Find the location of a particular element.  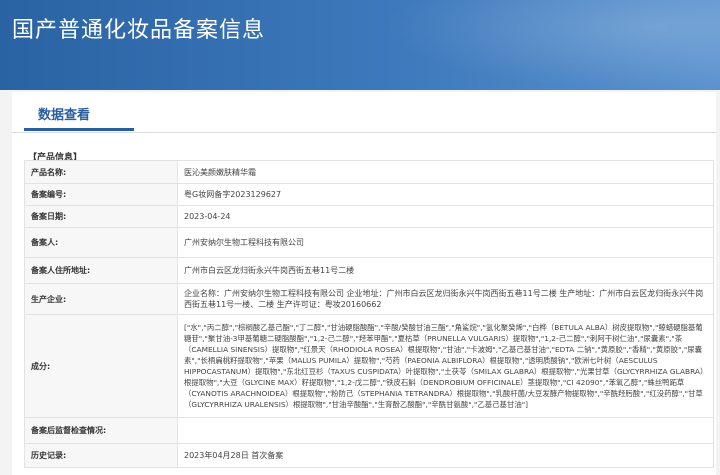

row-label: 备案人住所地址: is located at coordinates (101, 270).